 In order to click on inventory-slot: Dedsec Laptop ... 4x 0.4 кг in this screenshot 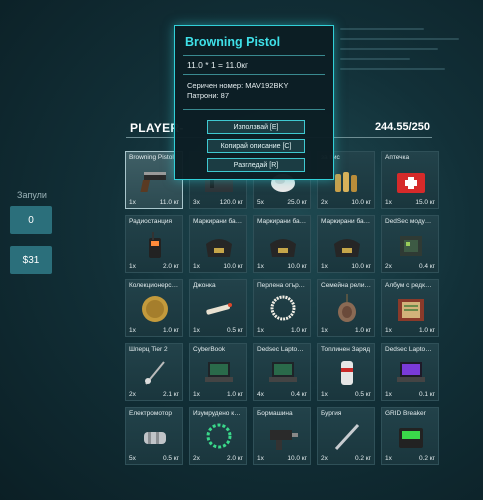, I will do `click(282, 372)`.